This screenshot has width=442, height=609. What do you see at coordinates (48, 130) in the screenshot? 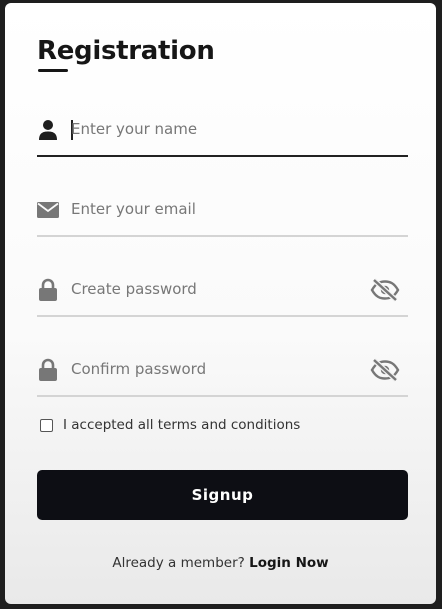
I see `user-icon` at bounding box center [48, 130].